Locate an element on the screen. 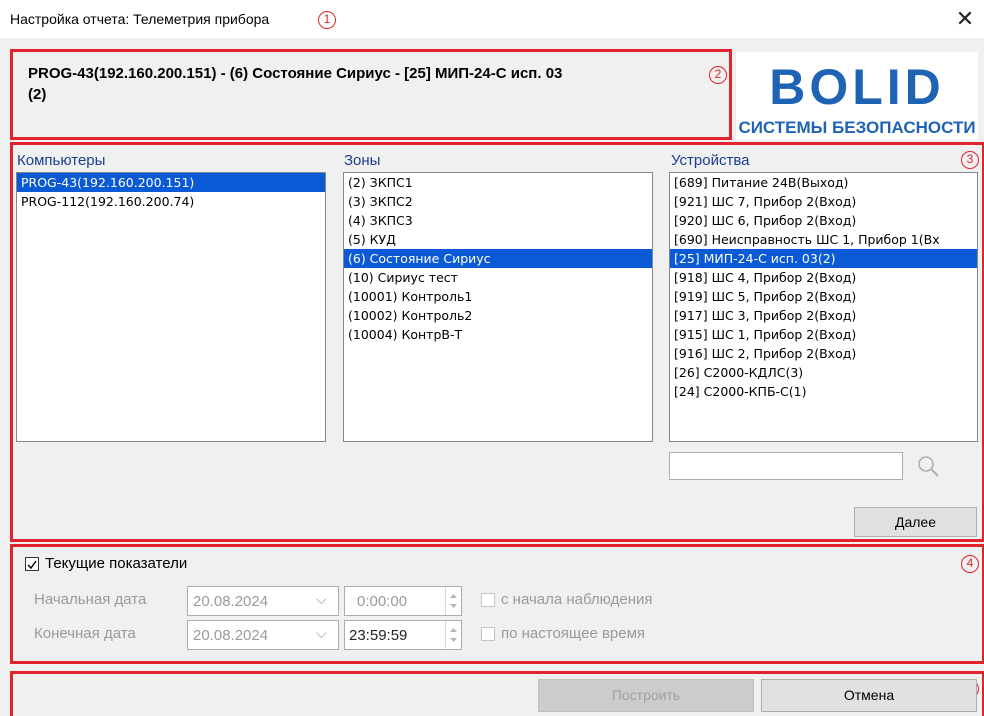 Image resolution: width=984 pixels, height=716 pixels. next-button: Далее is located at coordinates (915, 522).